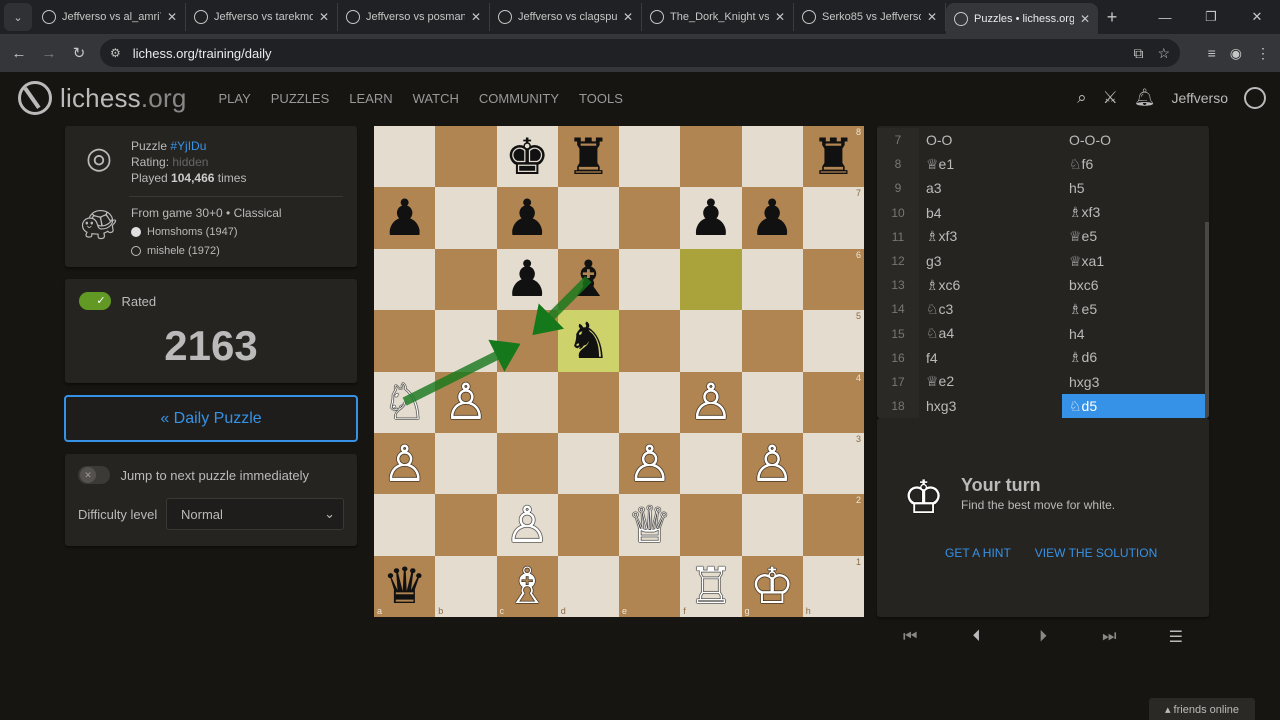  Describe the element at coordinates (588, 586) in the screenshot. I see `square-d1: d` at that location.